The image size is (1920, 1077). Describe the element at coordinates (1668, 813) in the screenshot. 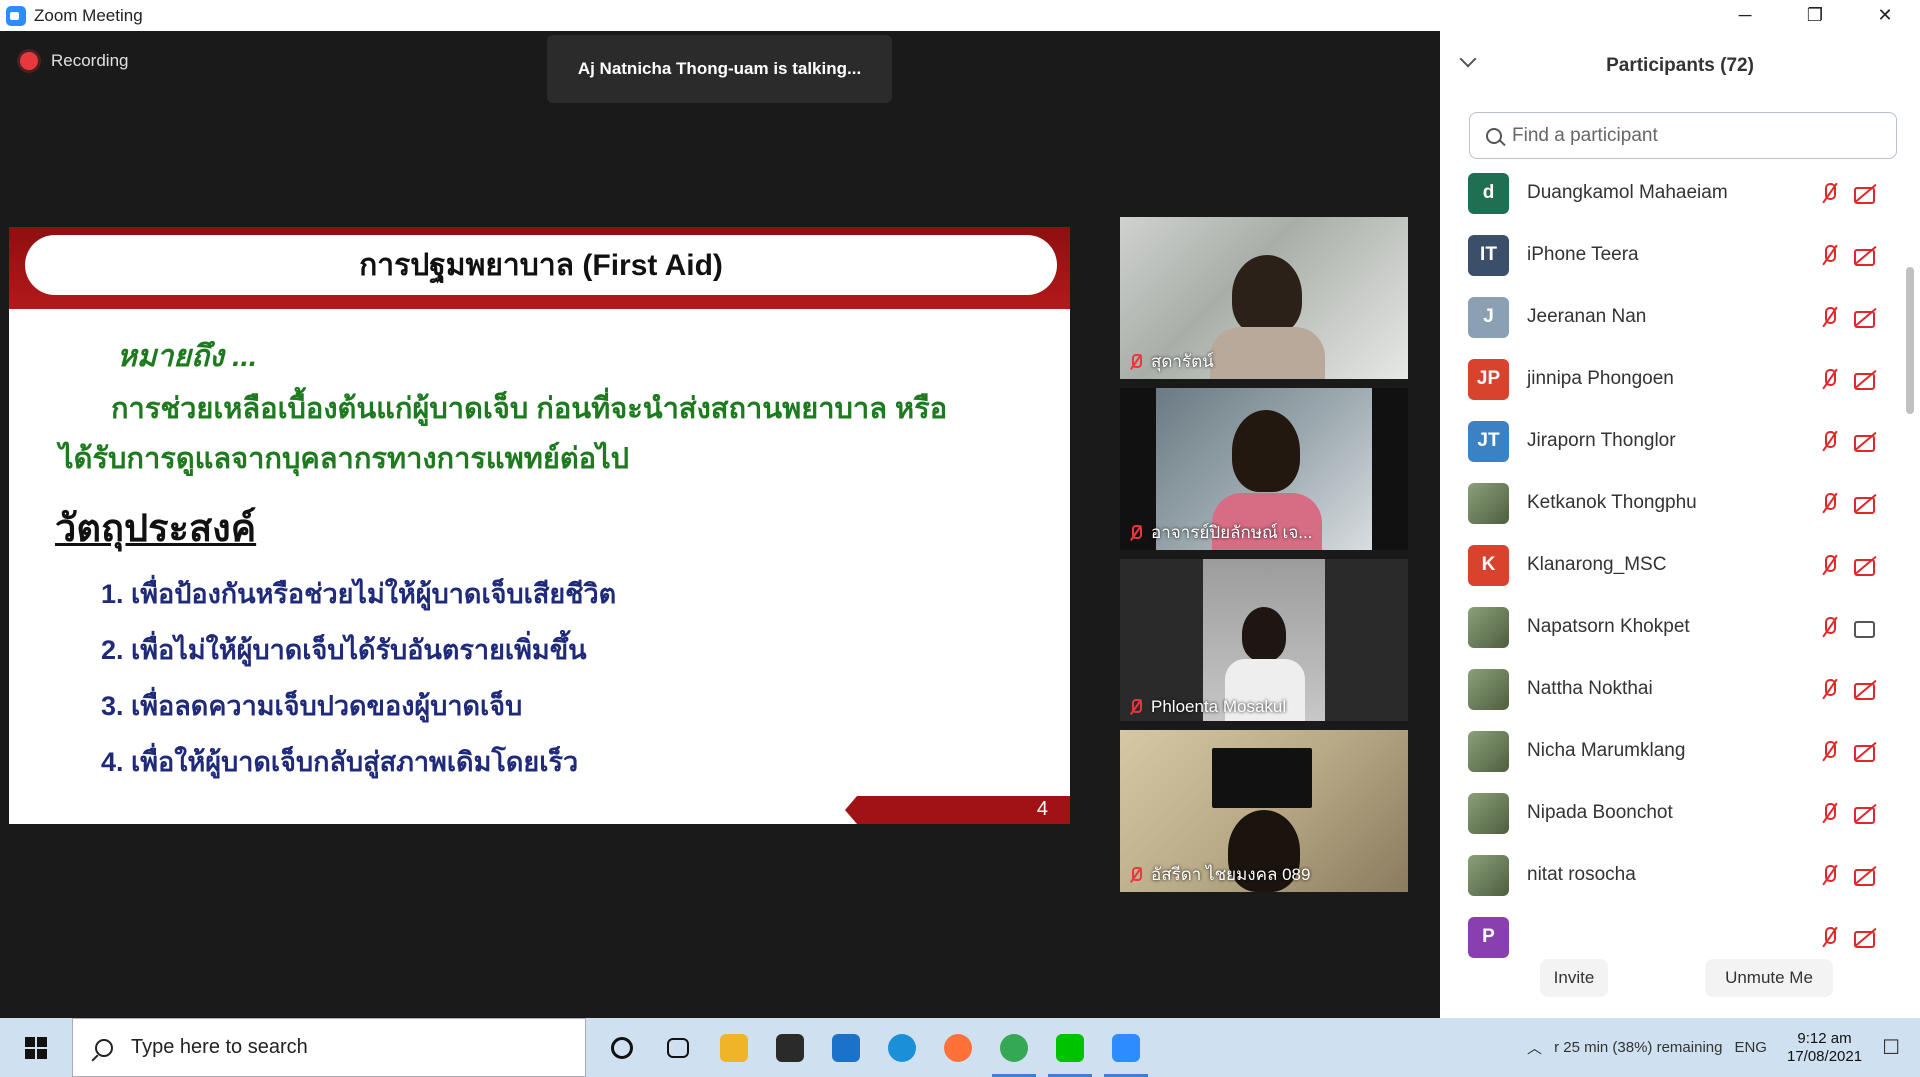

I see `participant-row: Nipada Boonchot` at that location.